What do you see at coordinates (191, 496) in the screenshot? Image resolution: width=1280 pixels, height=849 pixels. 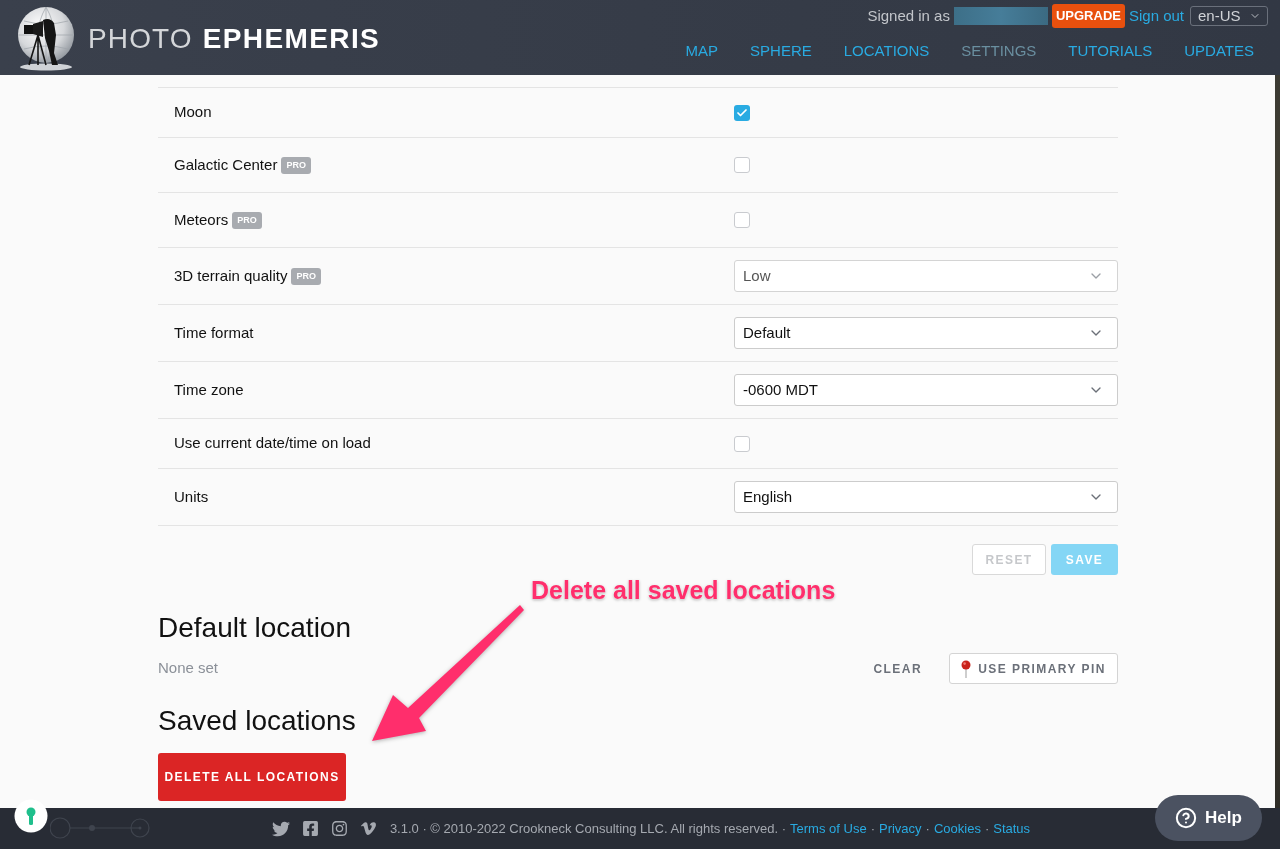 I see `setting-label: Units` at bounding box center [191, 496].